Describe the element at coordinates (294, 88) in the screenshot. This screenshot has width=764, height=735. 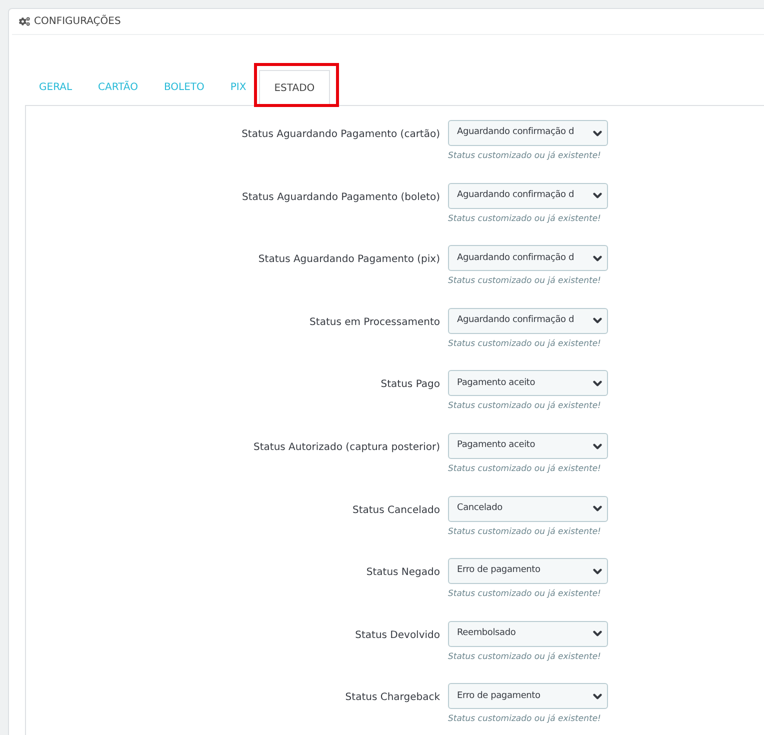
I see `tab: ESTADO` at that location.